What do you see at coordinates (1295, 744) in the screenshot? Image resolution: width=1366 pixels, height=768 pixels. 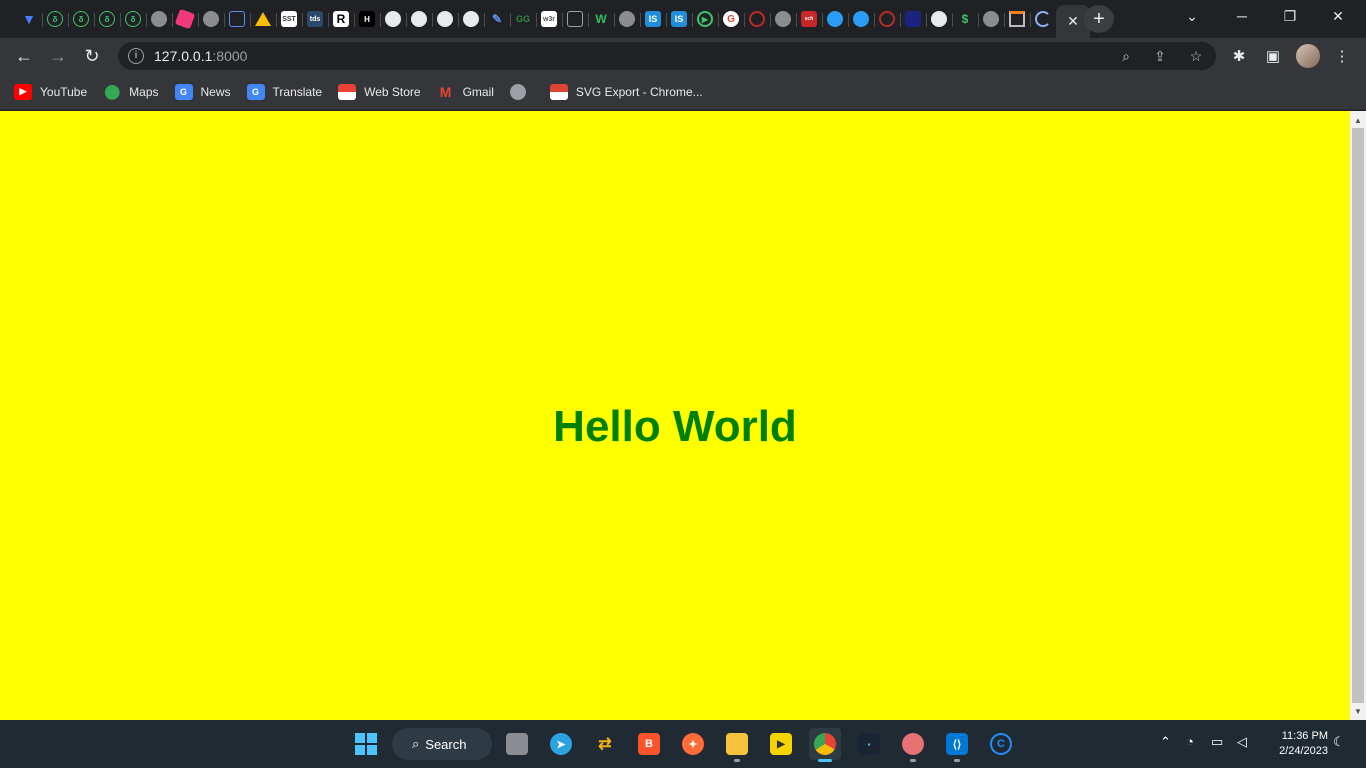 I see `taskbar-clock: 11:36 PM 2/24/2023` at bounding box center [1295, 744].